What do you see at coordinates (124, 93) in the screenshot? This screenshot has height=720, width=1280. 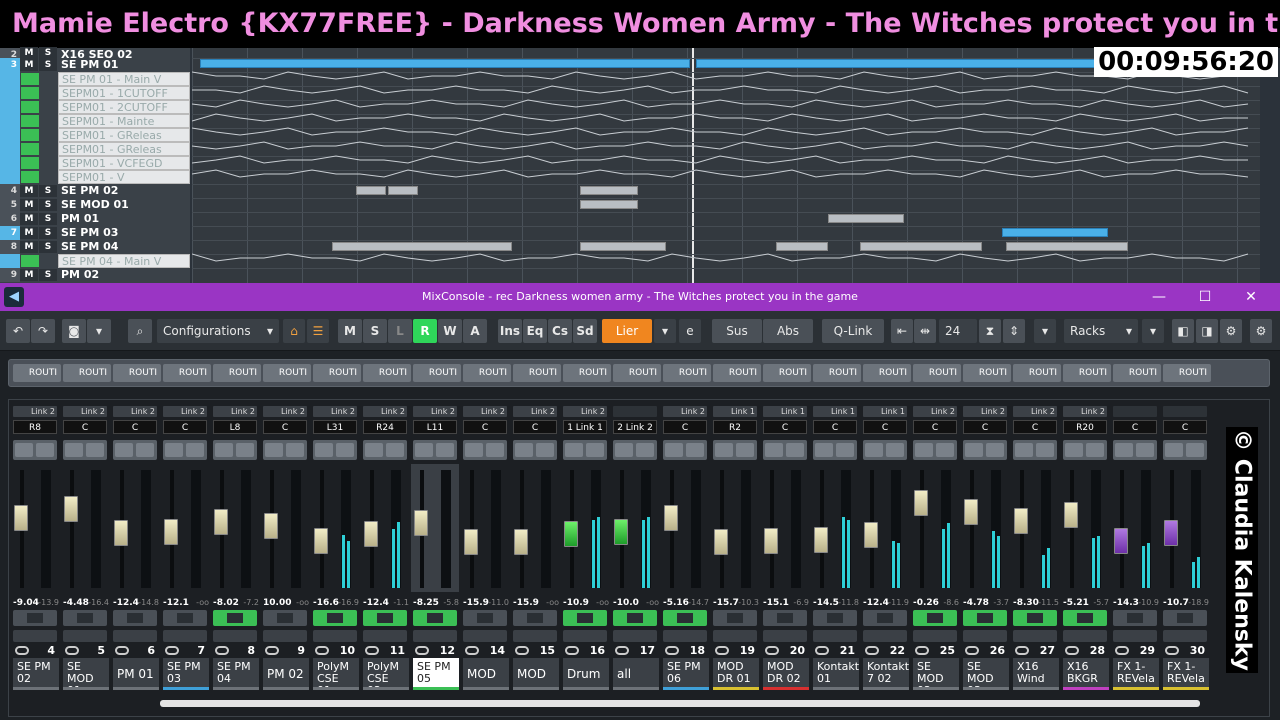 I see `track-name: SEPM01 - 1CUTOFF` at bounding box center [124, 93].